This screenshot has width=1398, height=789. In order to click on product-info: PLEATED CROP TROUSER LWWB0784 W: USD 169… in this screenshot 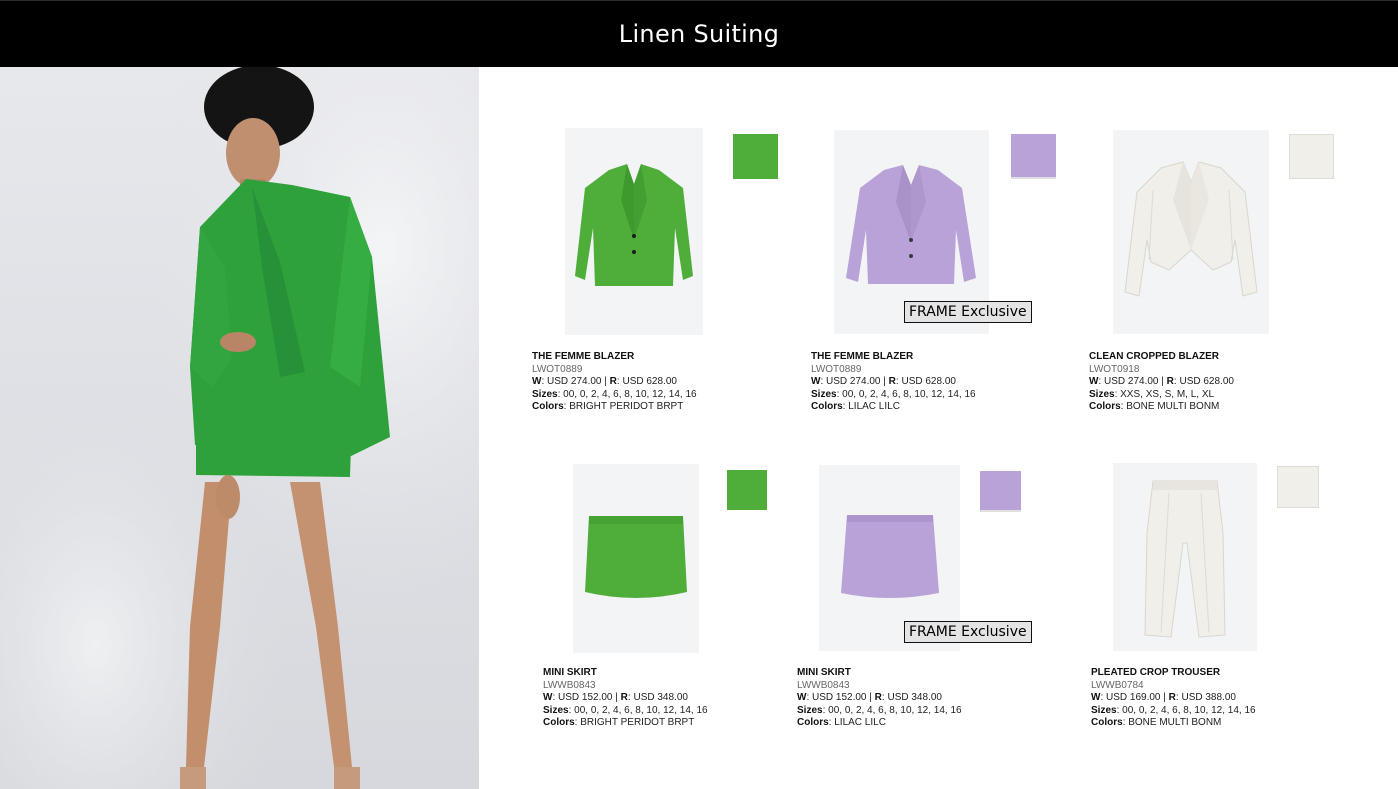, I will do `click(1173, 698)`.